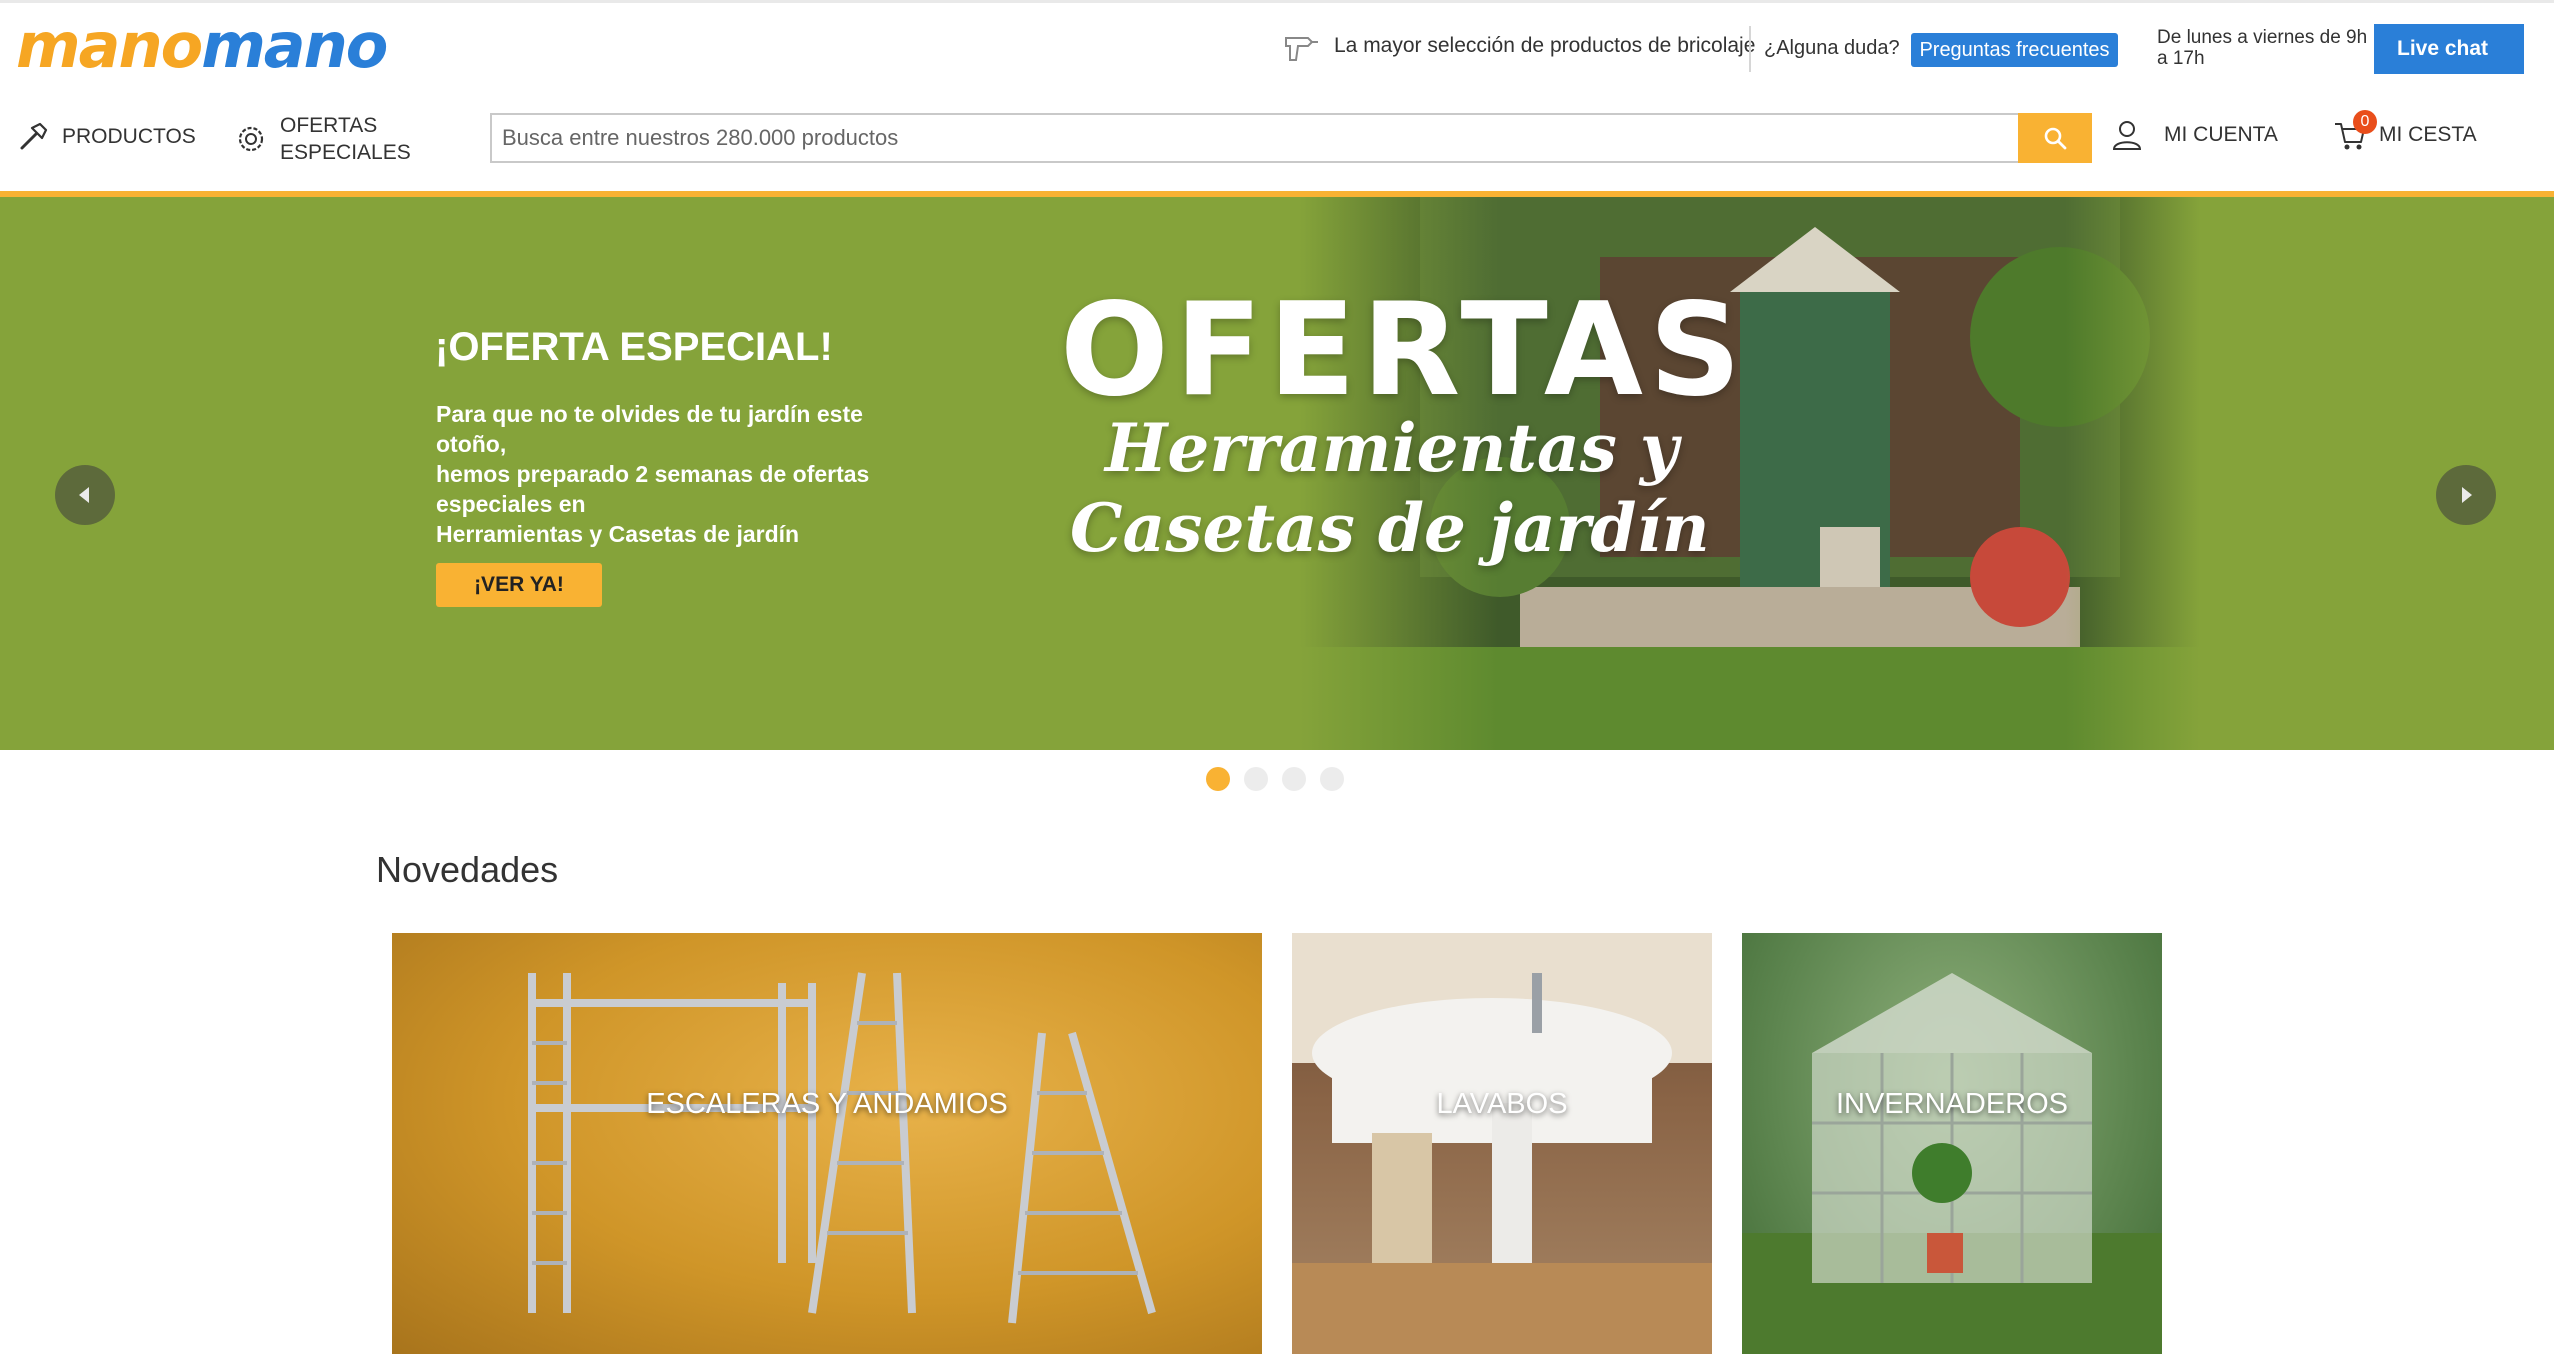  Describe the element at coordinates (294, 45) in the screenshot. I see `logo-part-2: mano` at that location.